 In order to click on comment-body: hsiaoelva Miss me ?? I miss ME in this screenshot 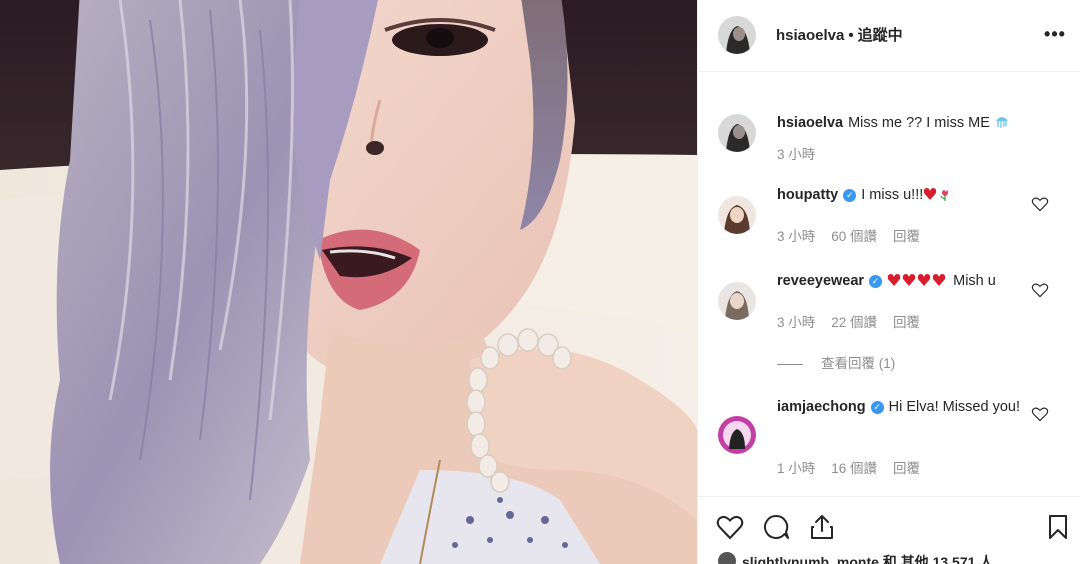, I will do `click(907, 124)`.